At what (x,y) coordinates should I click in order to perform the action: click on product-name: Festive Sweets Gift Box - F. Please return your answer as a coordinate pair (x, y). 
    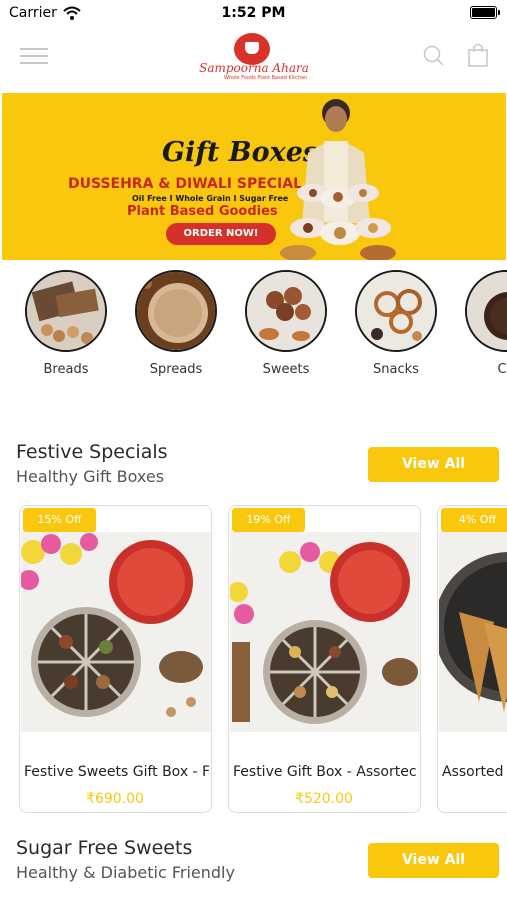
    Looking at the image, I should click on (117, 772).